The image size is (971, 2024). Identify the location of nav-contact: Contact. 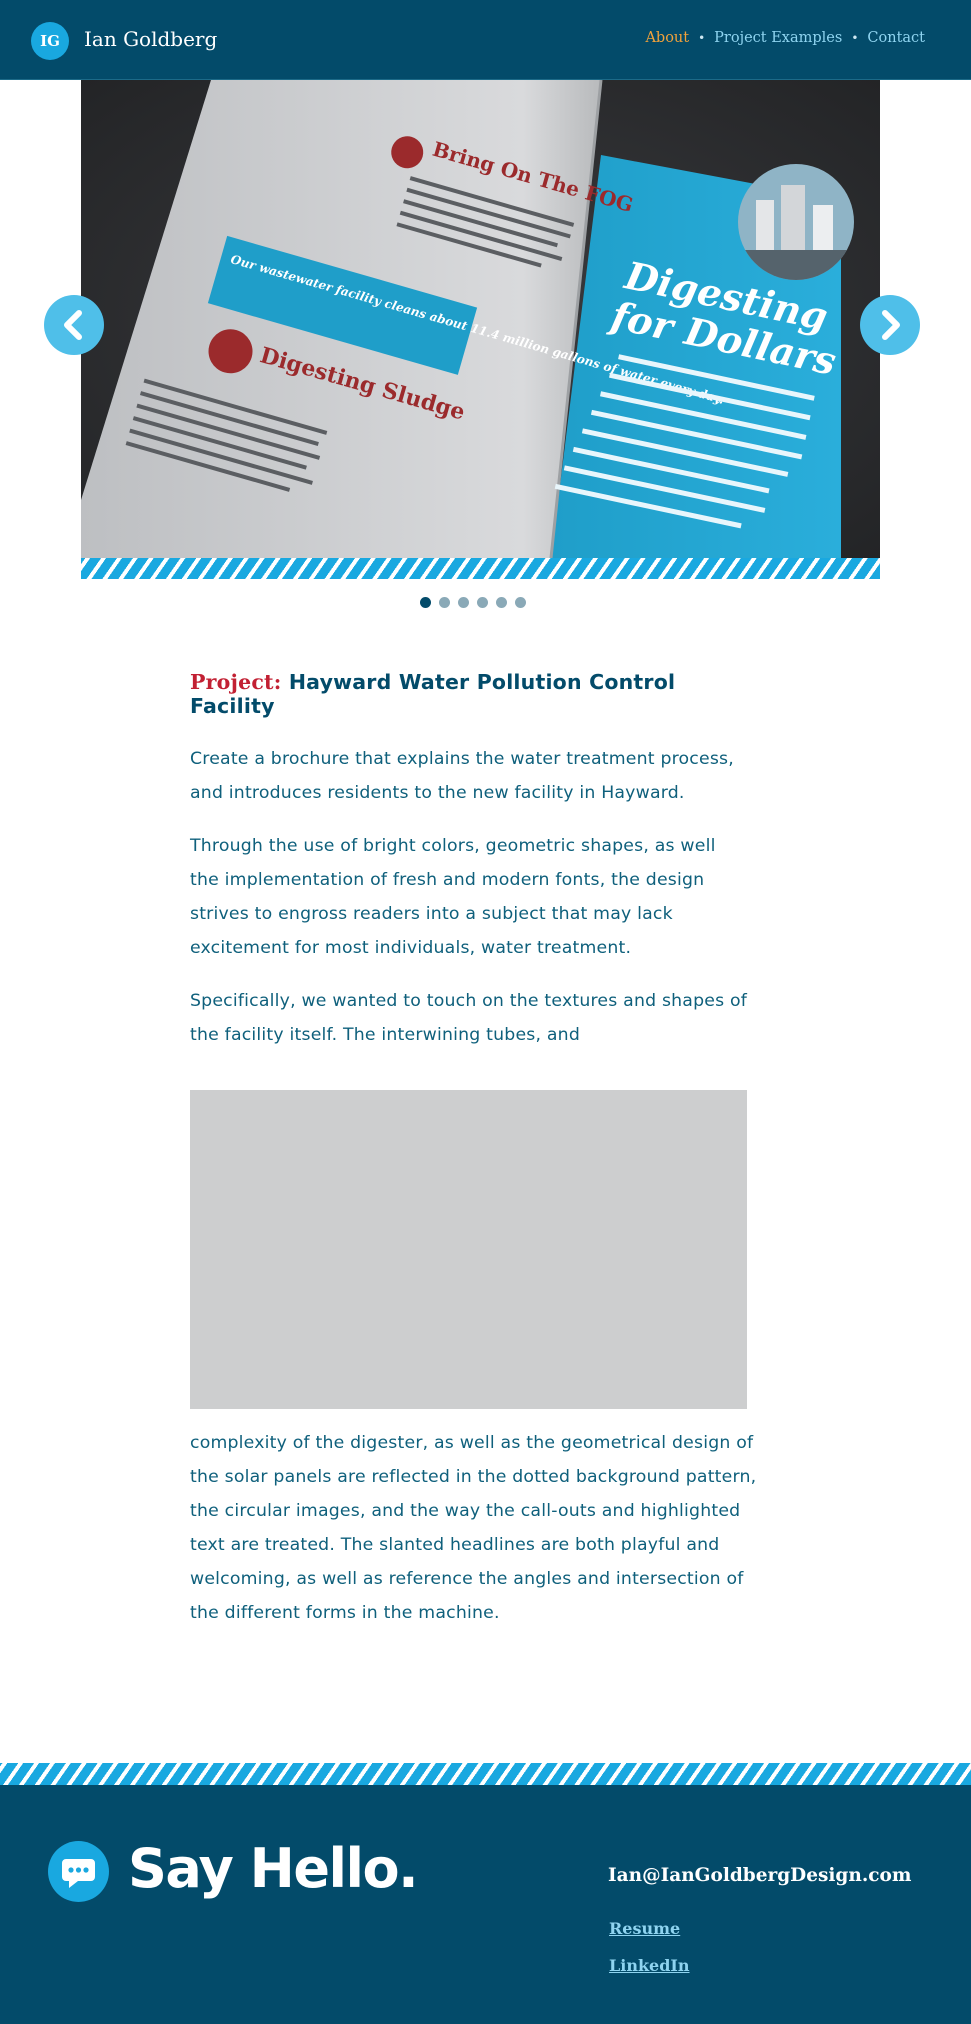
(896, 38).